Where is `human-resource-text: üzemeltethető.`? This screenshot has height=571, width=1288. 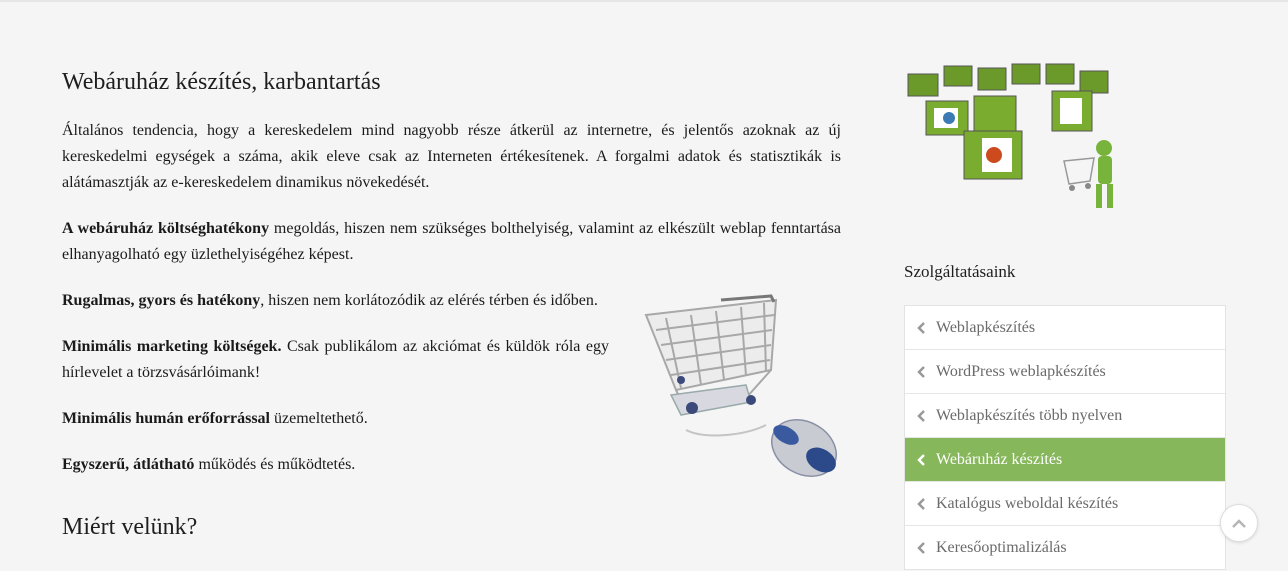 human-resource-text: üzemeltethető. is located at coordinates (319, 418).